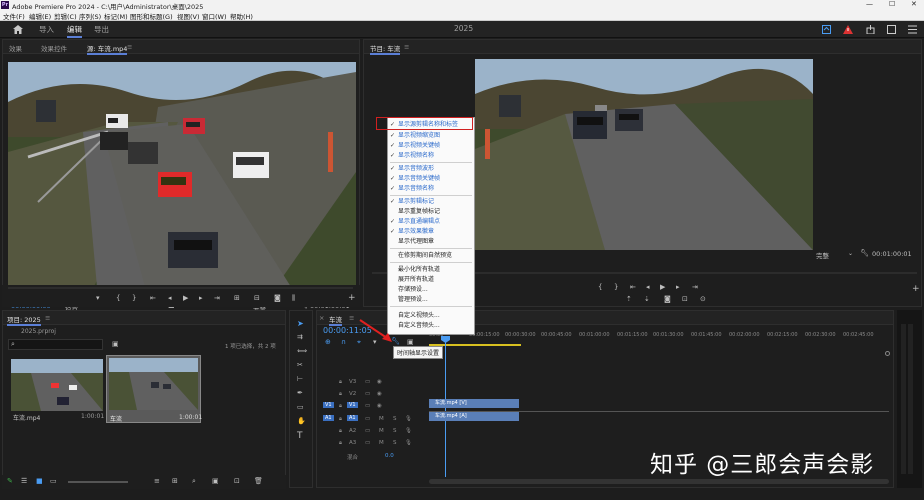 This screenshot has height=500, width=924. I want to click on go-to-out-icon: ⇥, so click(217, 298).